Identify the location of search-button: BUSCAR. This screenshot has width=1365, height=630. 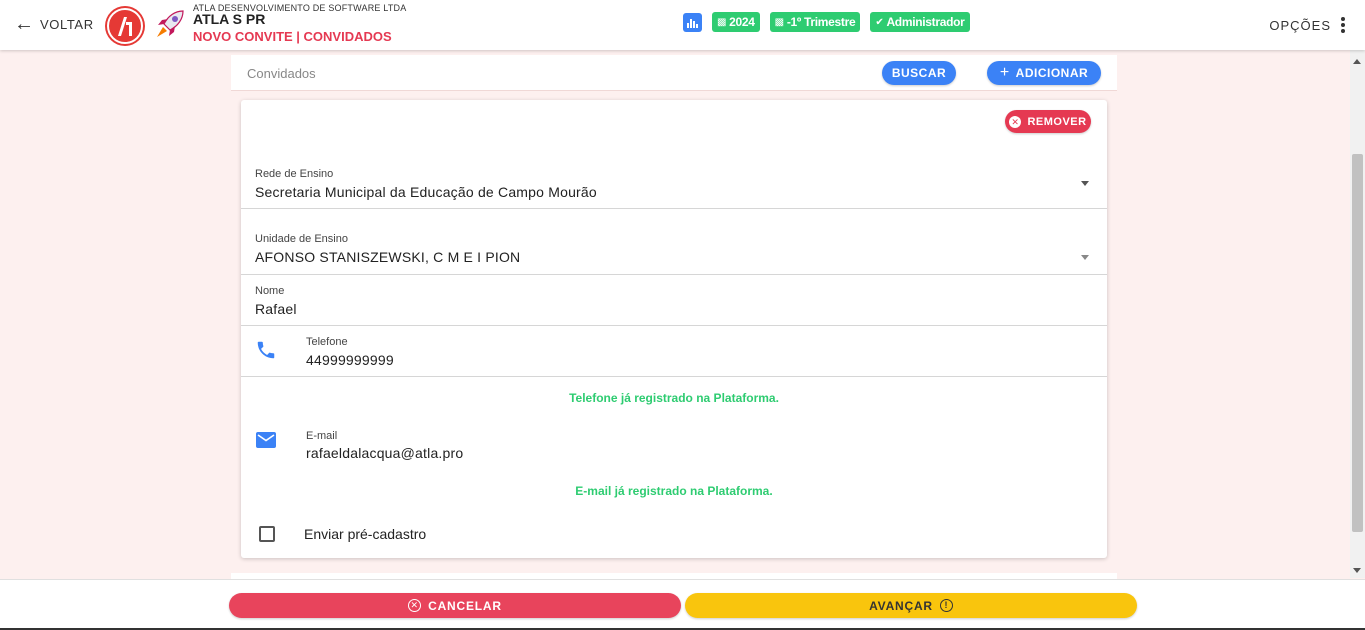
(919, 73).